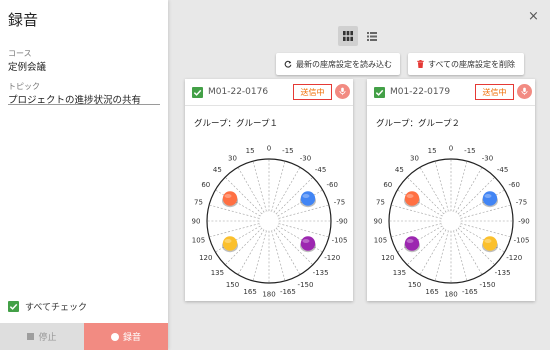 The image size is (550, 350). What do you see at coordinates (420, 92) in the screenshot?
I see `device-id: M01-22-0179` at bounding box center [420, 92].